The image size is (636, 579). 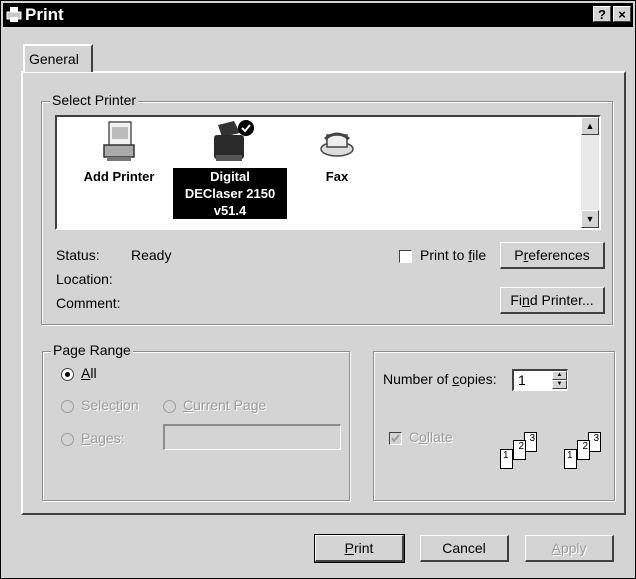 What do you see at coordinates (453, 255) in the screenshot?
I see `print-to-file-label: Print to file` at bounding box center [453, 255].